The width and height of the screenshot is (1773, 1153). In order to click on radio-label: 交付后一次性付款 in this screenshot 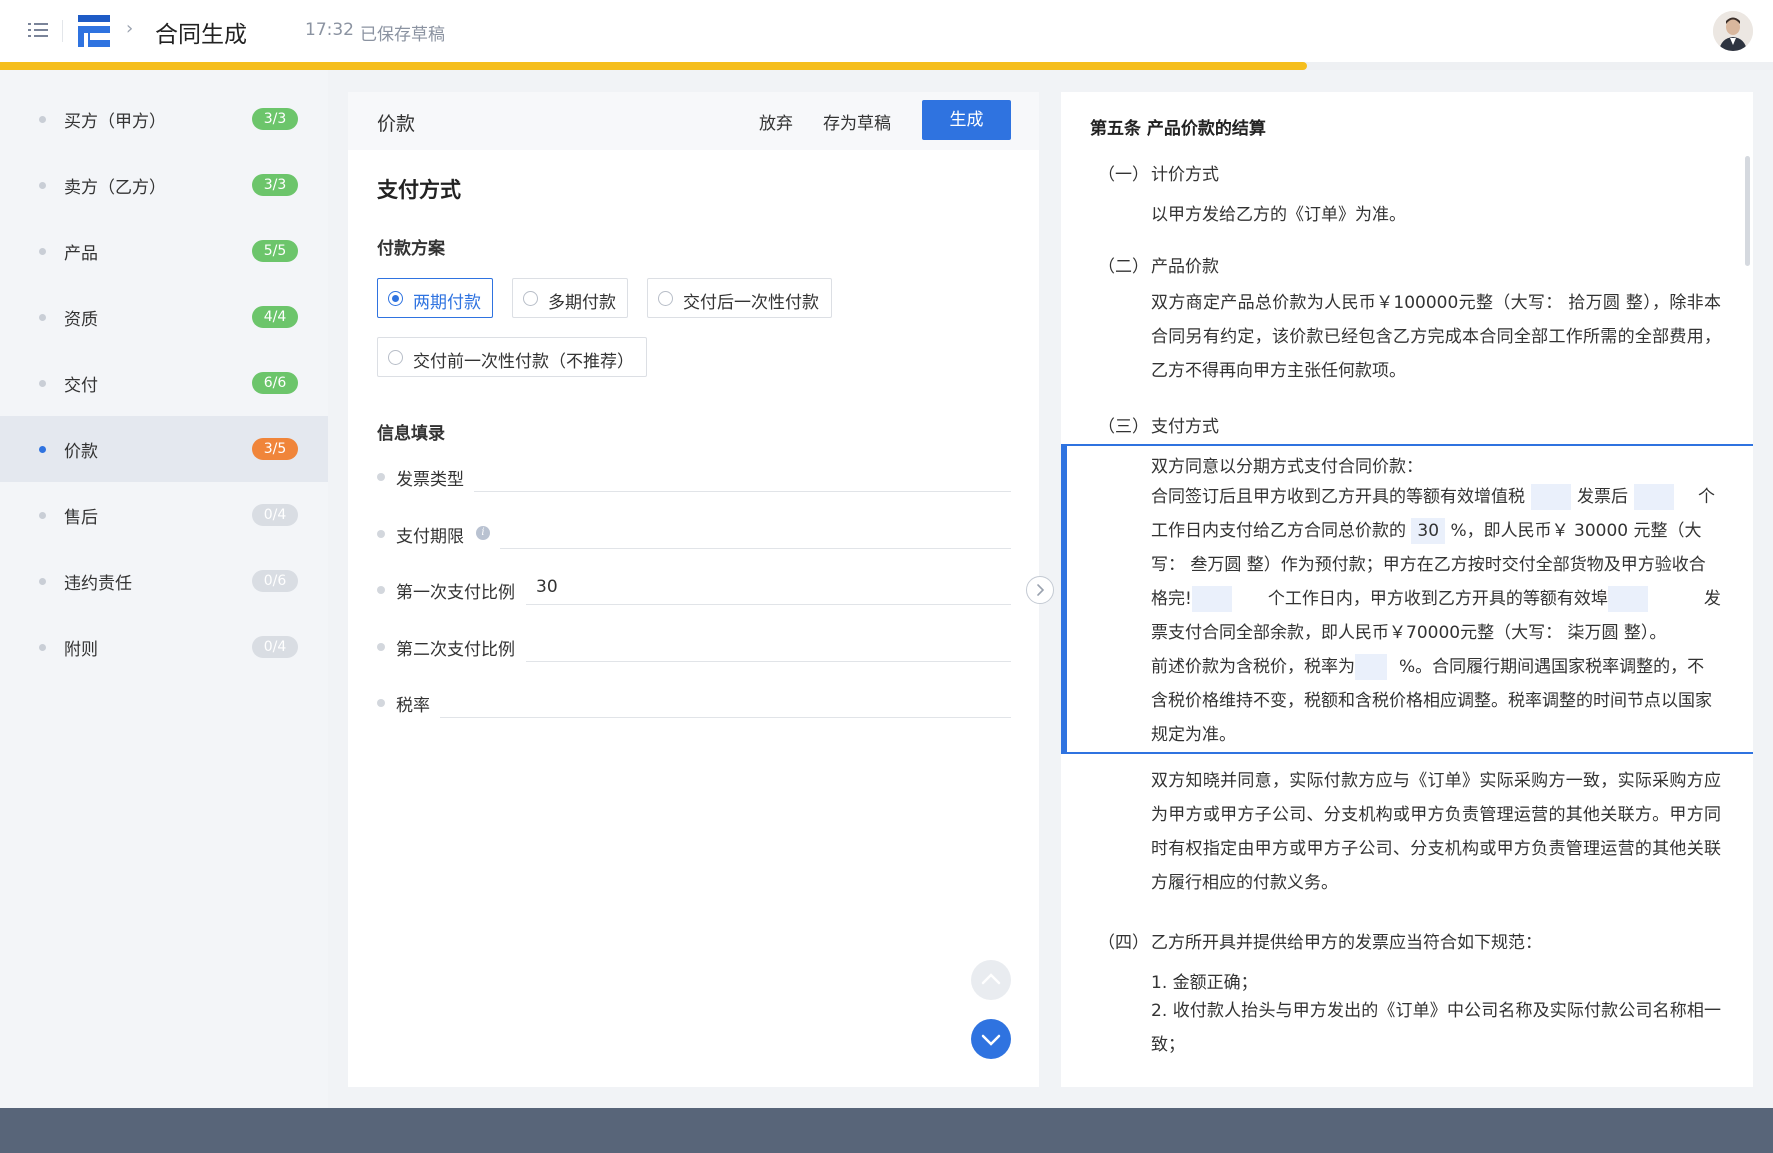, I will do `click(751, 303)`.